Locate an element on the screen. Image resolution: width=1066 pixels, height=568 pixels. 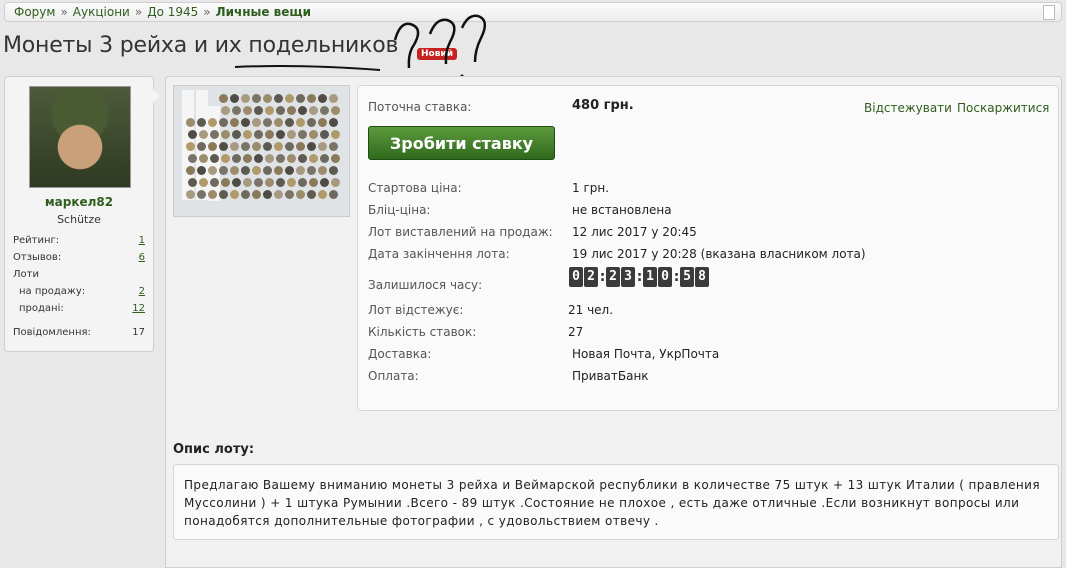
timer-minutes: 10 is located at coordinates (658, 277).